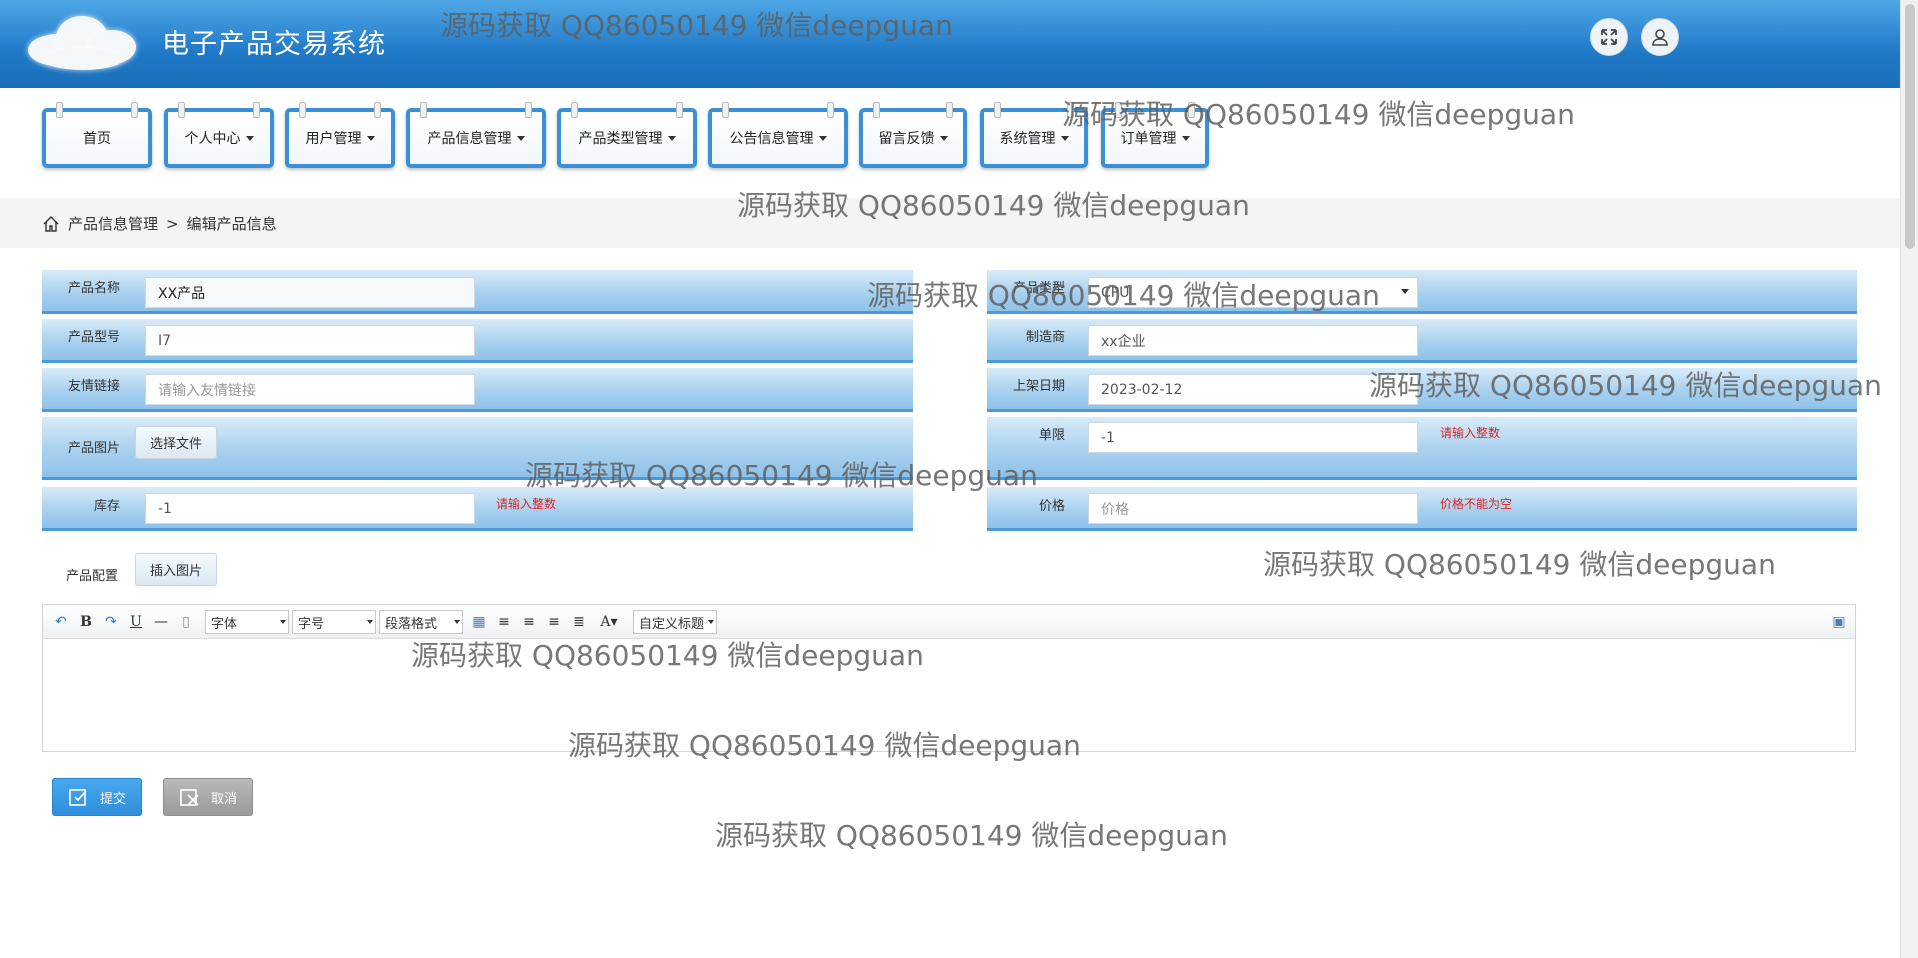 Image resolution: width=1918 pixels, height=958 pixels. What do you see at coordinates (189, 797) in the screenshot?
I see `cancel-icon` at bounding box center [189, 797].